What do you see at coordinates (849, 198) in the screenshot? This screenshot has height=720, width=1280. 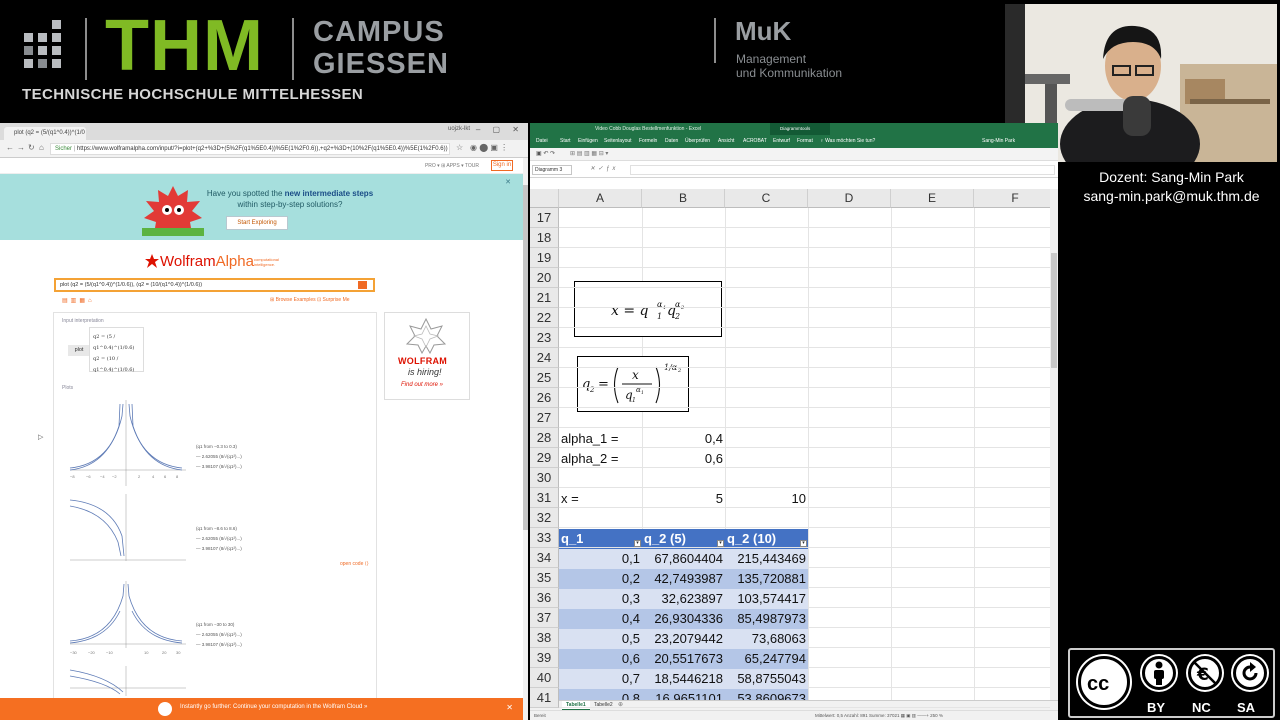 I see `column-header-d: D` at bounding box center [849, 198].